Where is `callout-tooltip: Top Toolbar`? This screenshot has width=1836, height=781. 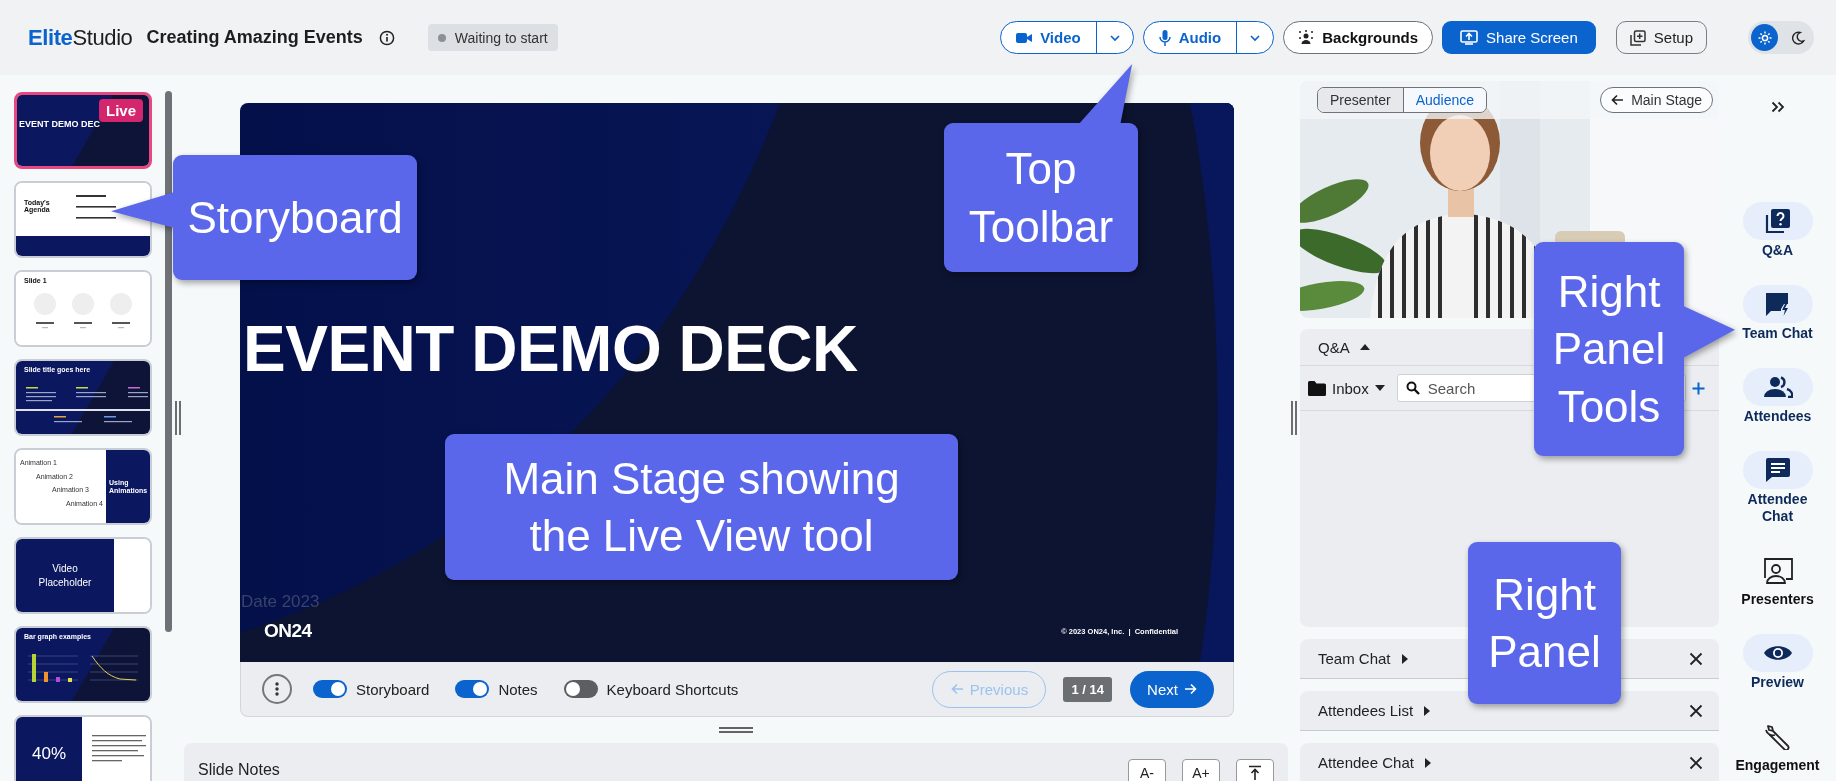 callout-tooltip: Top Toolbar is located at coordinates (1041, 168).